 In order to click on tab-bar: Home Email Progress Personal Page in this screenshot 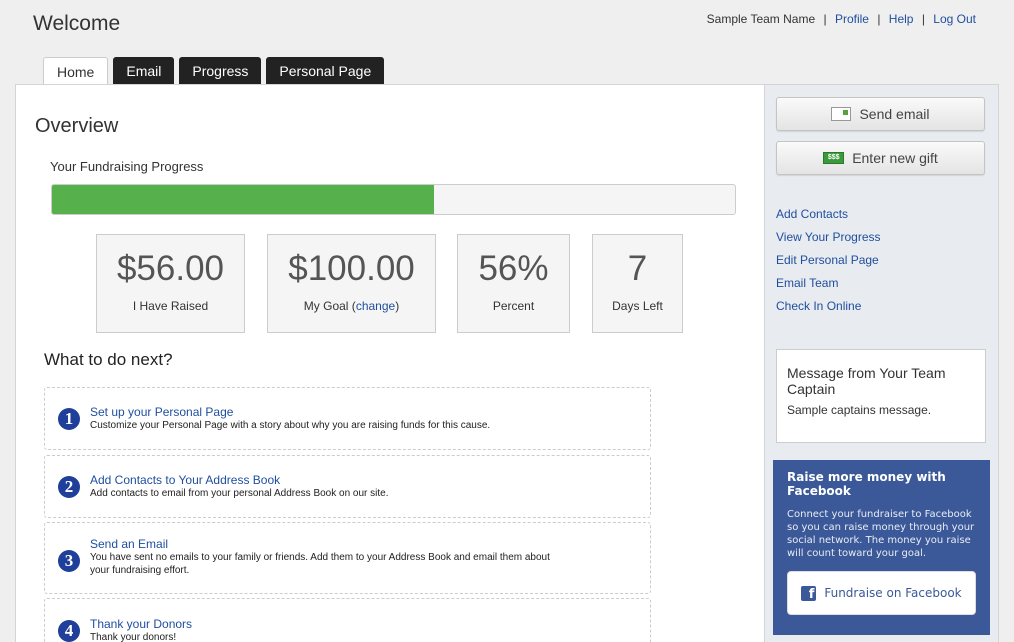, I will do `click(214, 71)`.